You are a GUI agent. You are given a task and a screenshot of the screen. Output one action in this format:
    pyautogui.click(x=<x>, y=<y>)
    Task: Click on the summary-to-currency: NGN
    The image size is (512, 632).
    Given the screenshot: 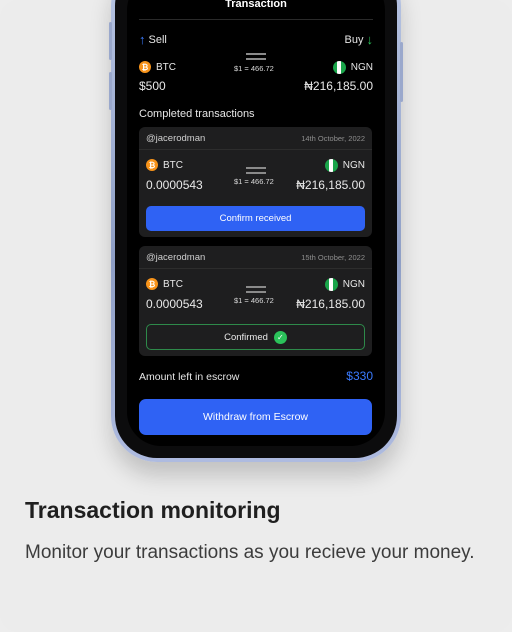 What is the action you would take?
    pyautogui.click(x=361, y=67)
    